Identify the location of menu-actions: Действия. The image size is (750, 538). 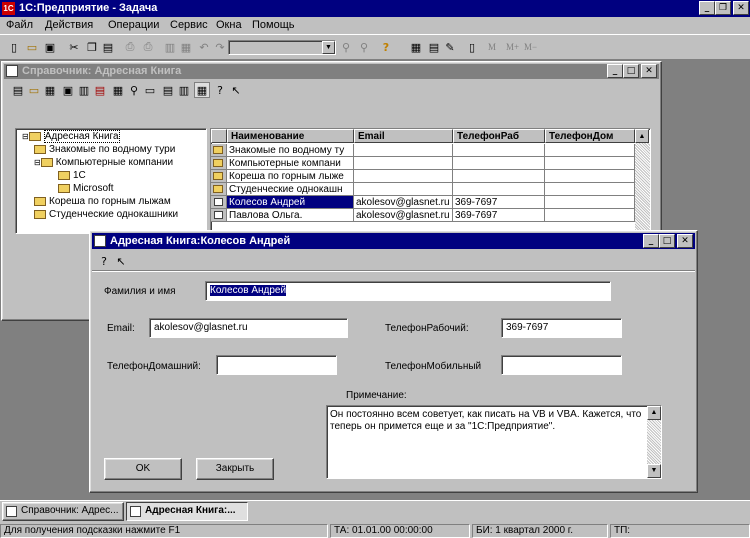
(69, 25).